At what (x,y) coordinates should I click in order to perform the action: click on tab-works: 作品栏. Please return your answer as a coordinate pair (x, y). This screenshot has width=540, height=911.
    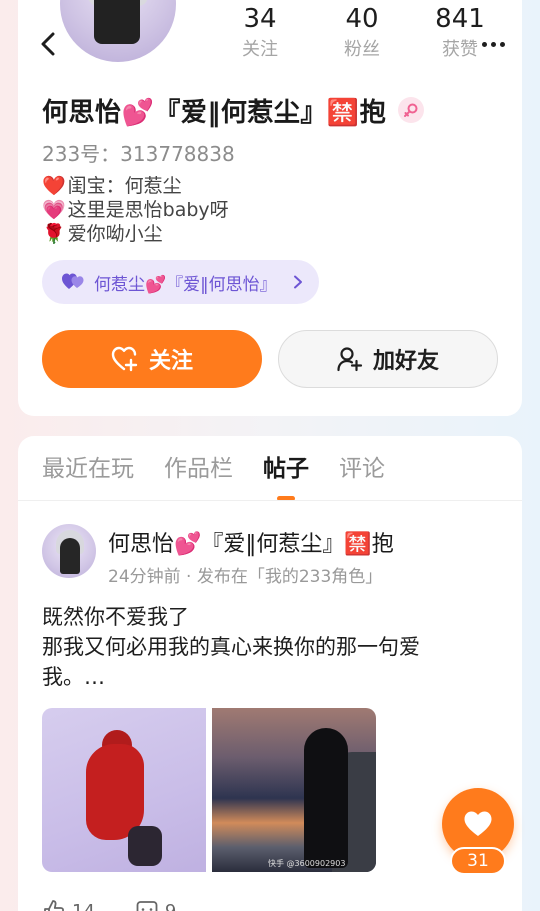
    Looking at the image, I should click on (198, 477).